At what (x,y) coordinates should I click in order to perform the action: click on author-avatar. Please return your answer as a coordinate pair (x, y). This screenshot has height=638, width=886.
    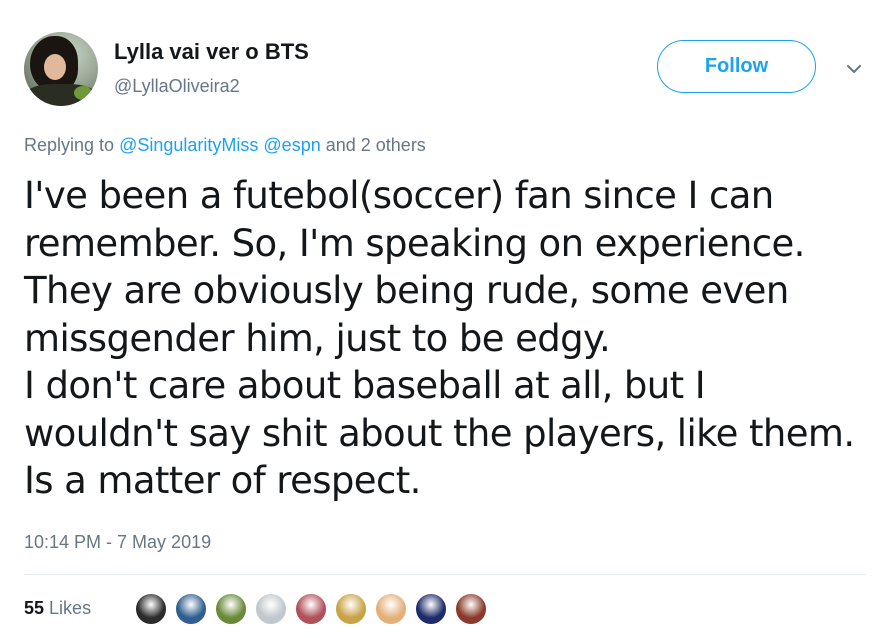
    Looking at the image, I should click on (61, 69).